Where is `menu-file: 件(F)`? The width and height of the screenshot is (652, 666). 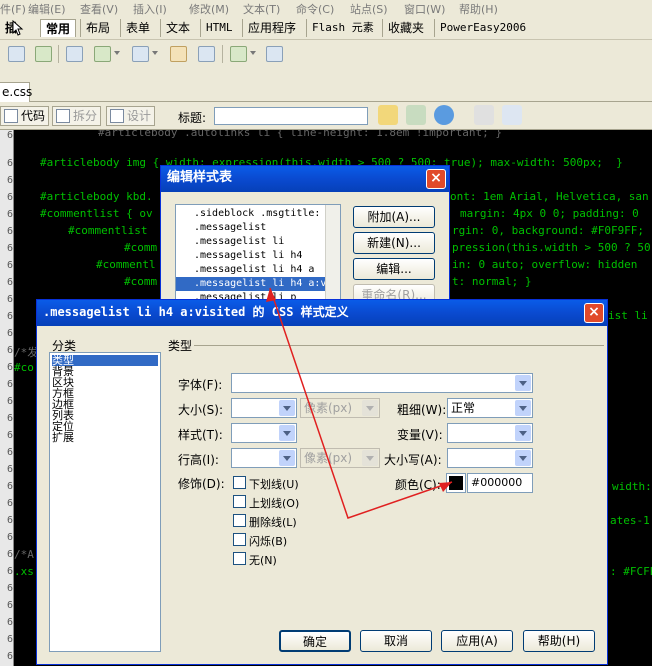
menu-file: 件(F) is located at coordinates (13, 9).